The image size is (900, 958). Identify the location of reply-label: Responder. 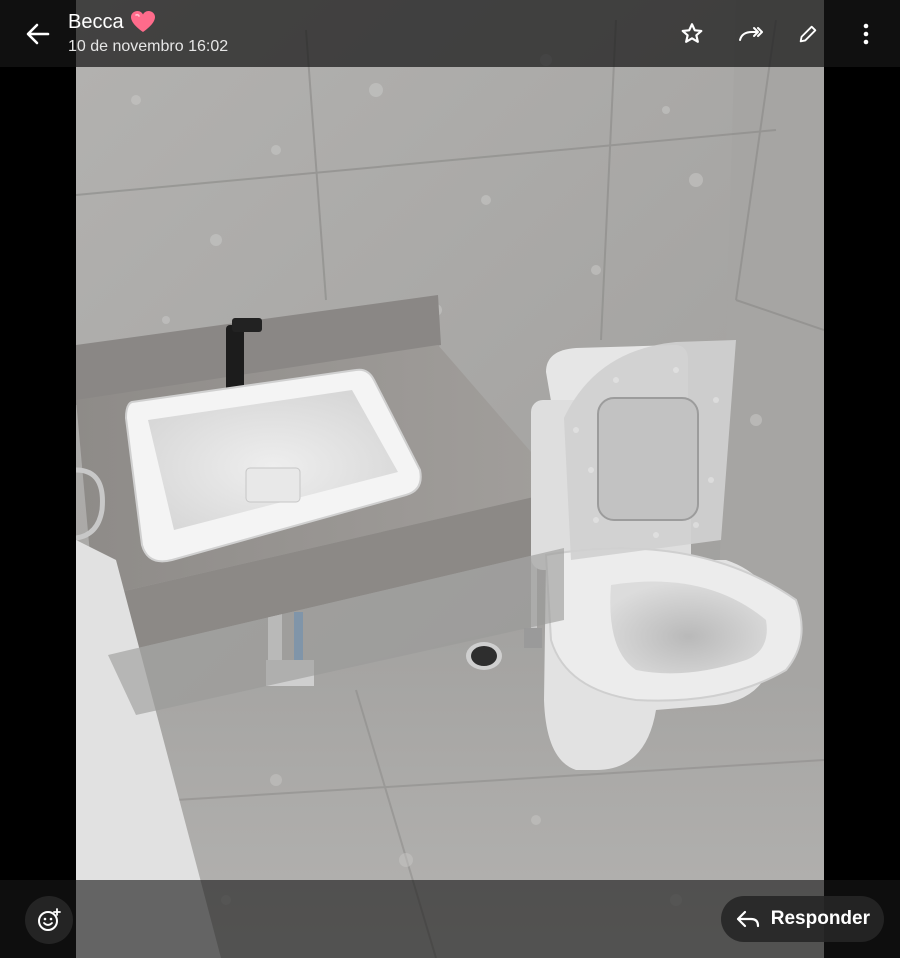
(820, 918).